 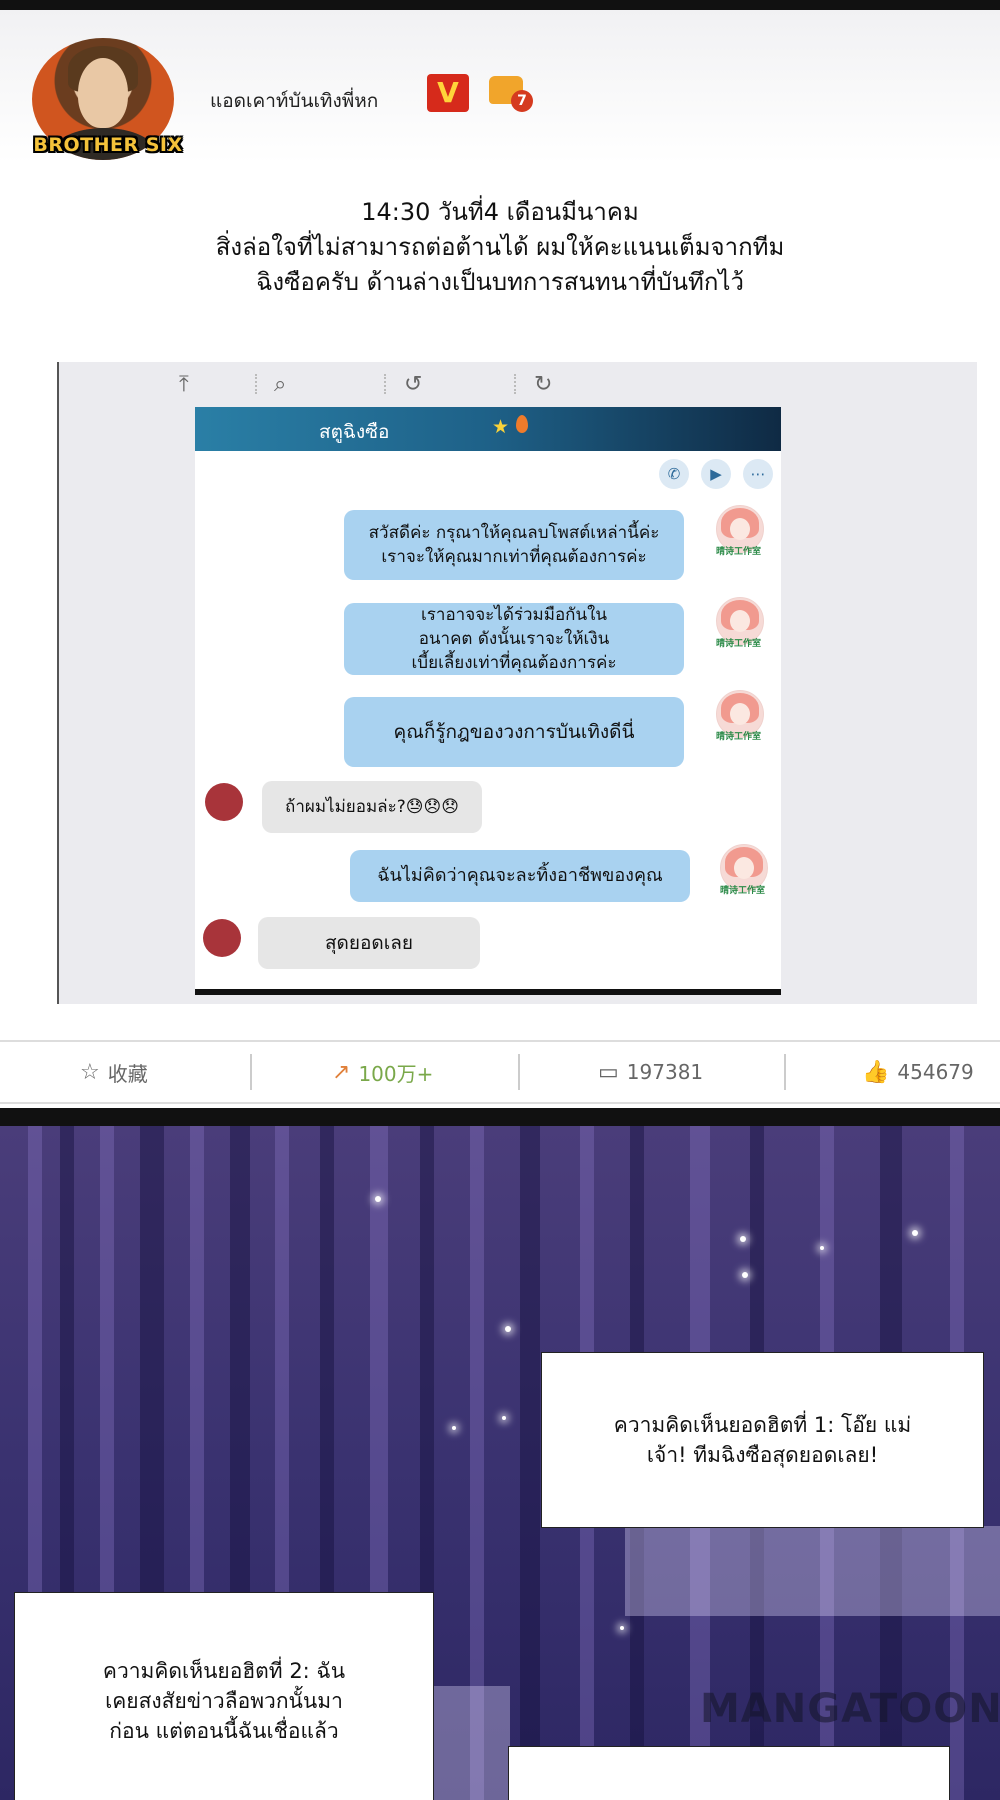 I want to click on share-count: 100万+, so click(x=396, y=1073).